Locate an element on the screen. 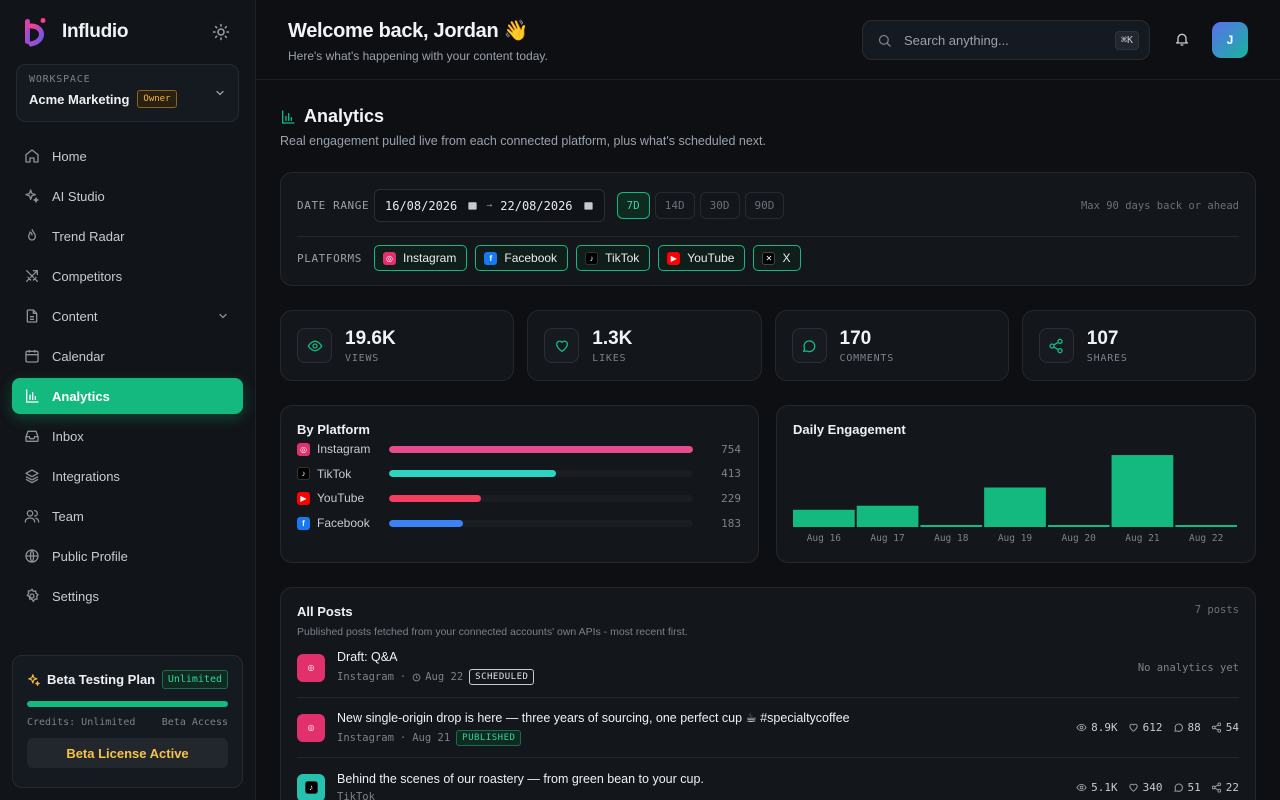 This screenshot has width=1280, height=800. range-button-30d: 30D is located at coordinates (719, 205).